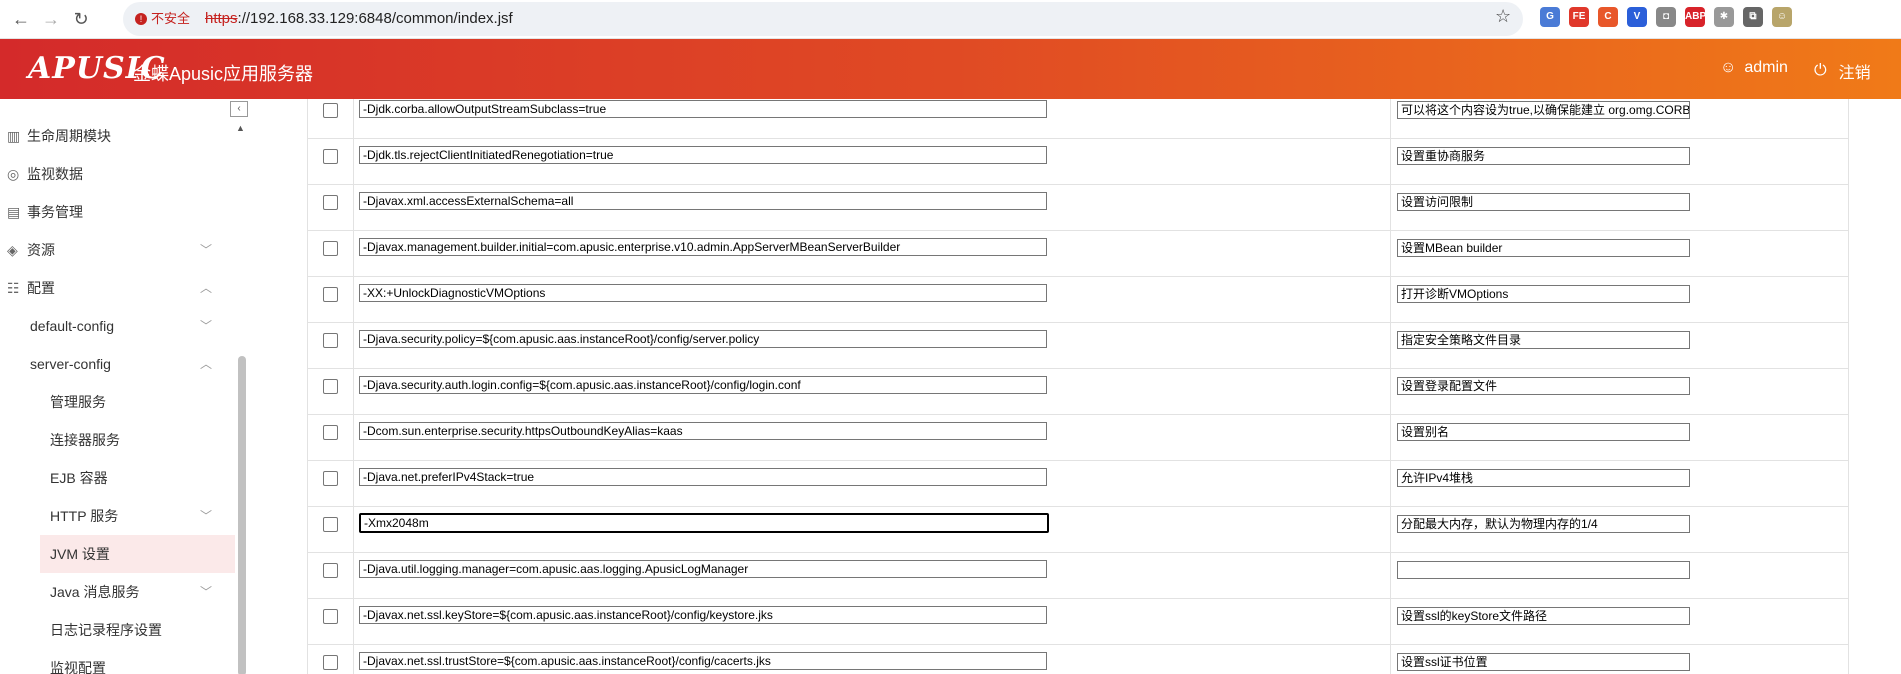  I want to click on option-description-input: 设置ssl证书位置, so click(1543, 662).